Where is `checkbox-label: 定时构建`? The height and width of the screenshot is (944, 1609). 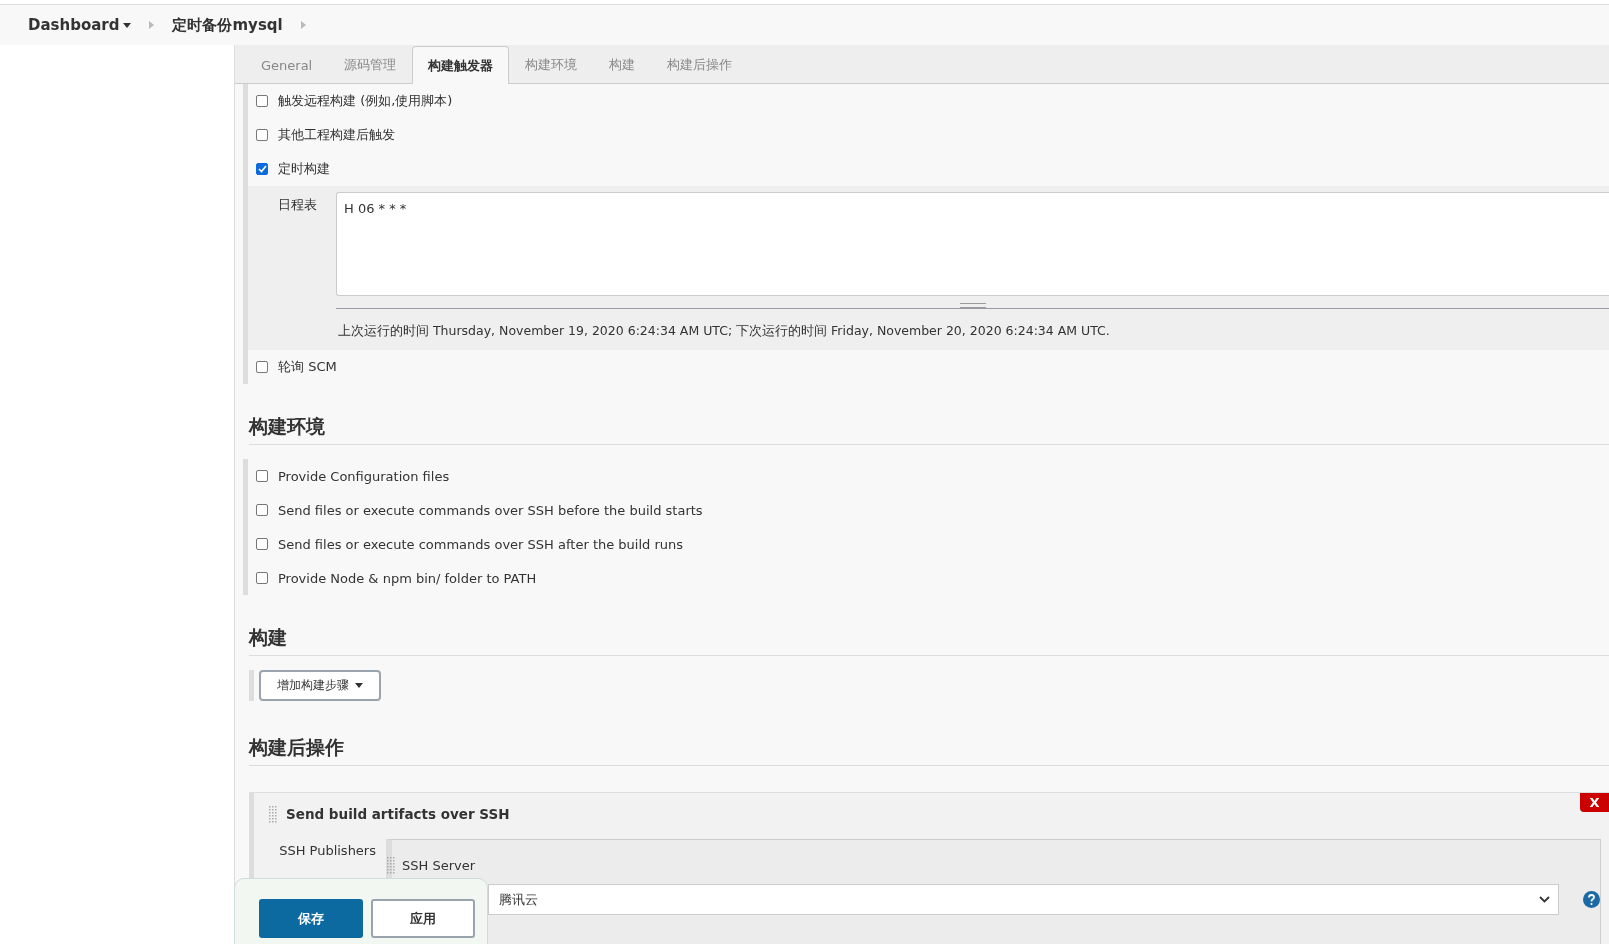
checkbox-label: 定时构建 is located at coordinates (304, 169).